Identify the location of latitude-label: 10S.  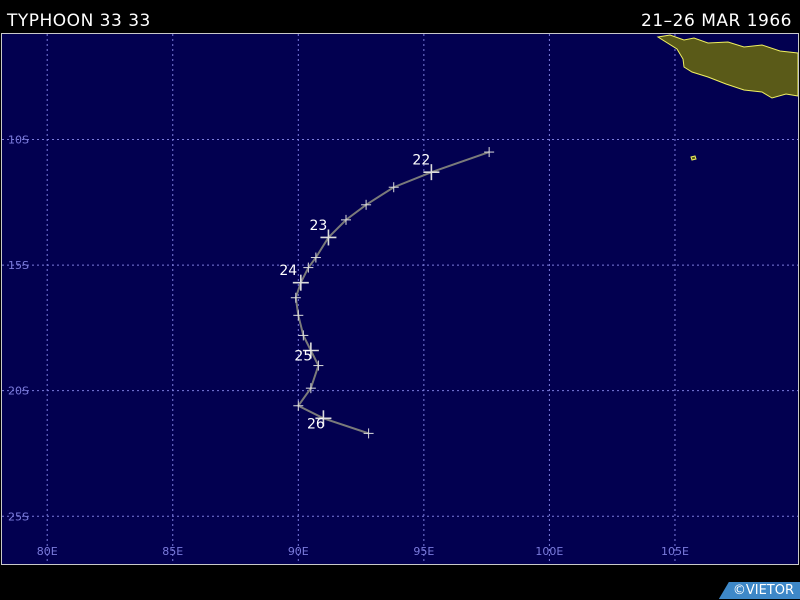
(18, 139).